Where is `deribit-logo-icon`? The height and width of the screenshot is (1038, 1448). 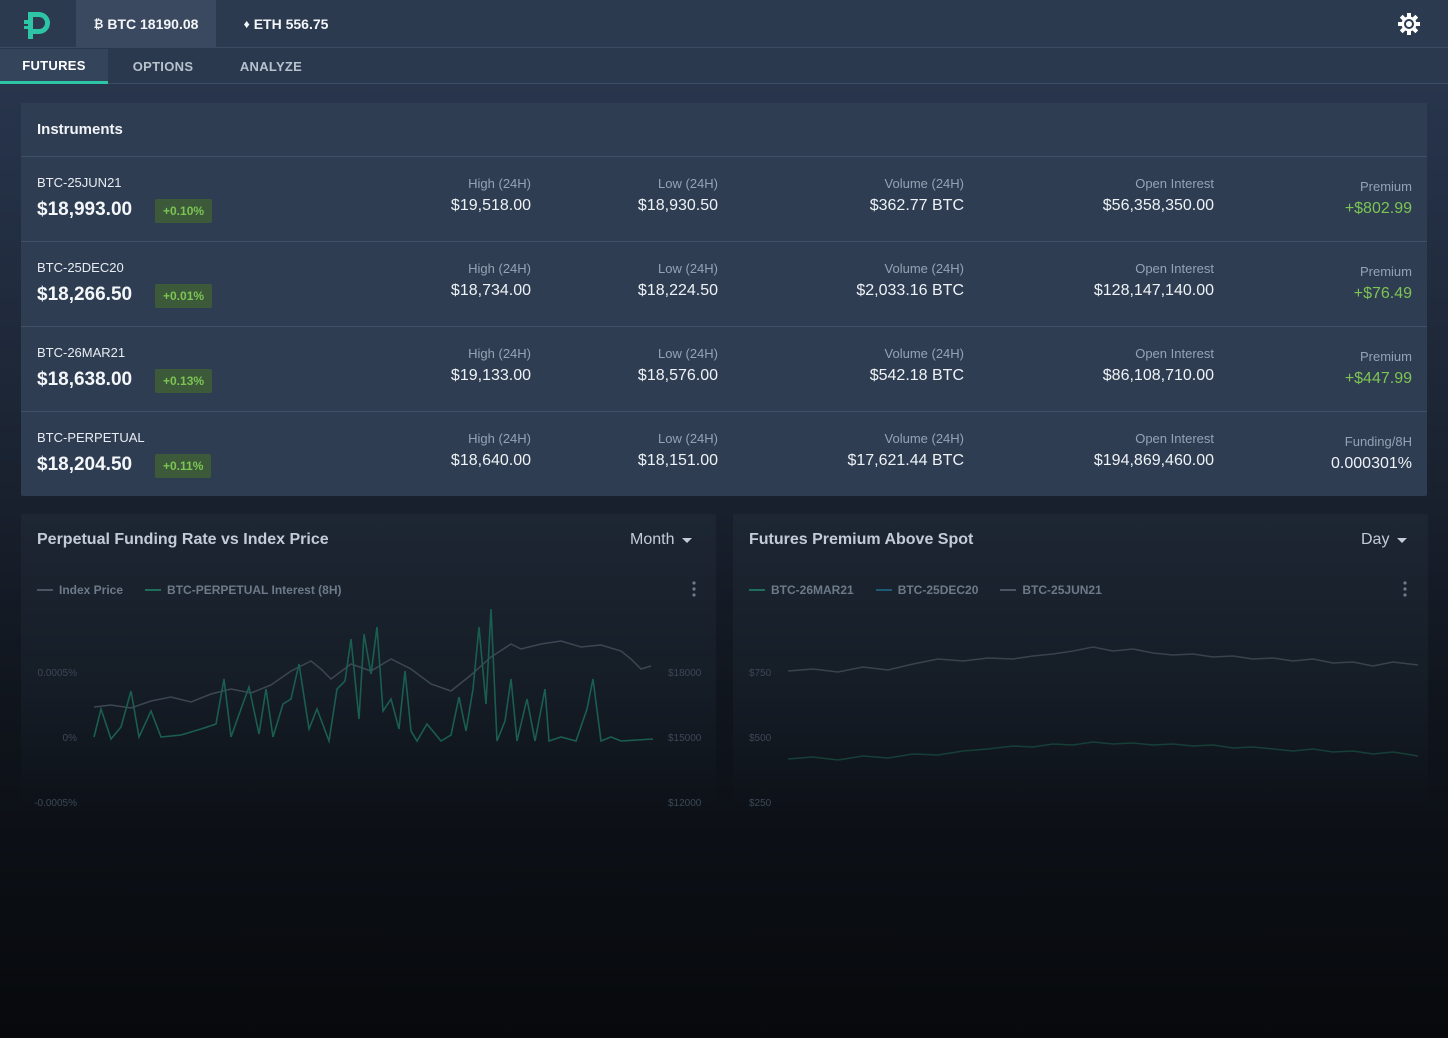
deribit-logo-icon is located at coordinates (38, 24).